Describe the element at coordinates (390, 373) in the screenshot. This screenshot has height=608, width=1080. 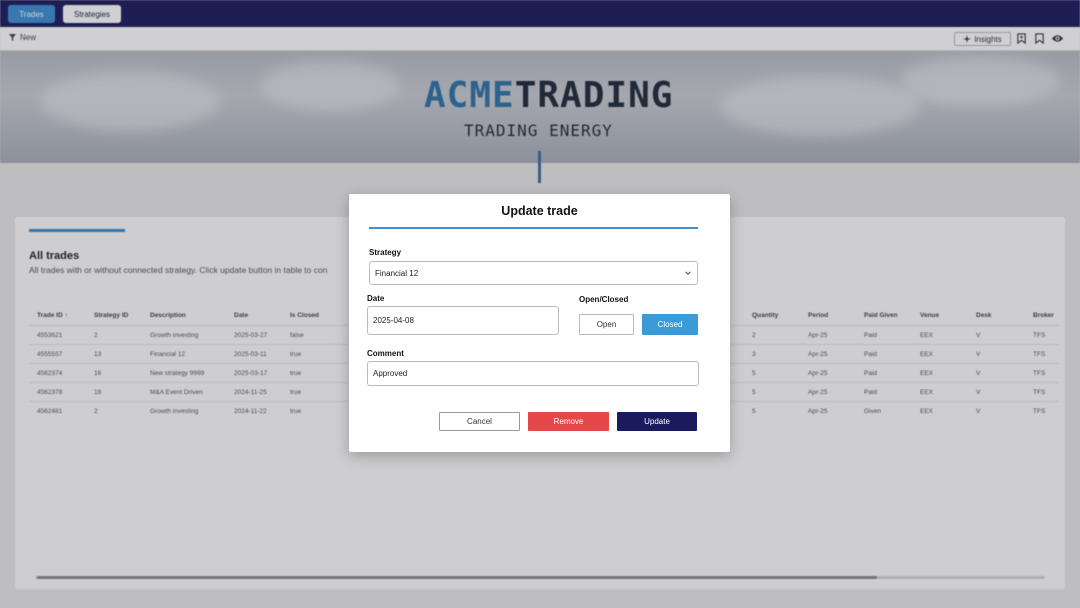
I see `comment-value: Approved` at that location.